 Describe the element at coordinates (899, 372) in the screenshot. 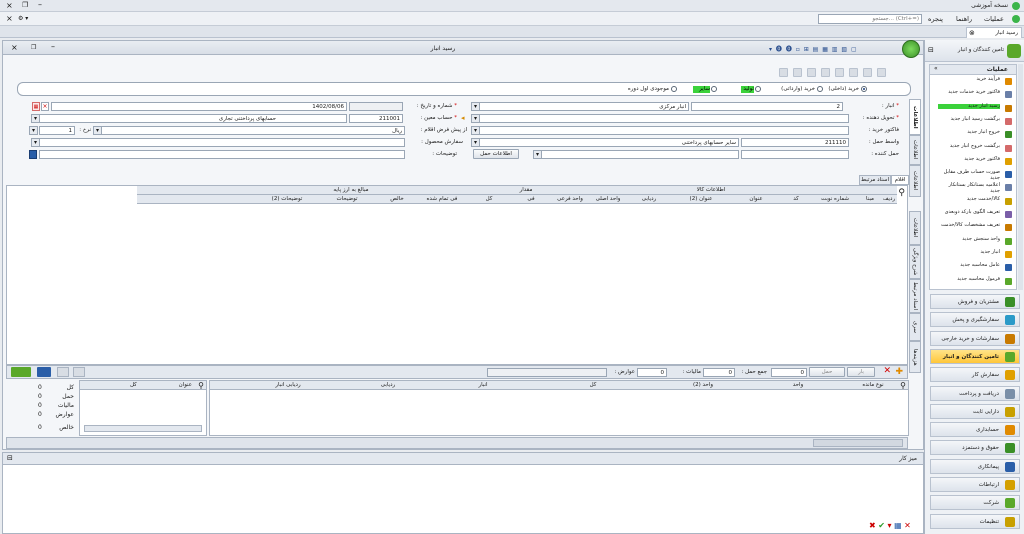

I see `add-row-icon: ✚` at that location.